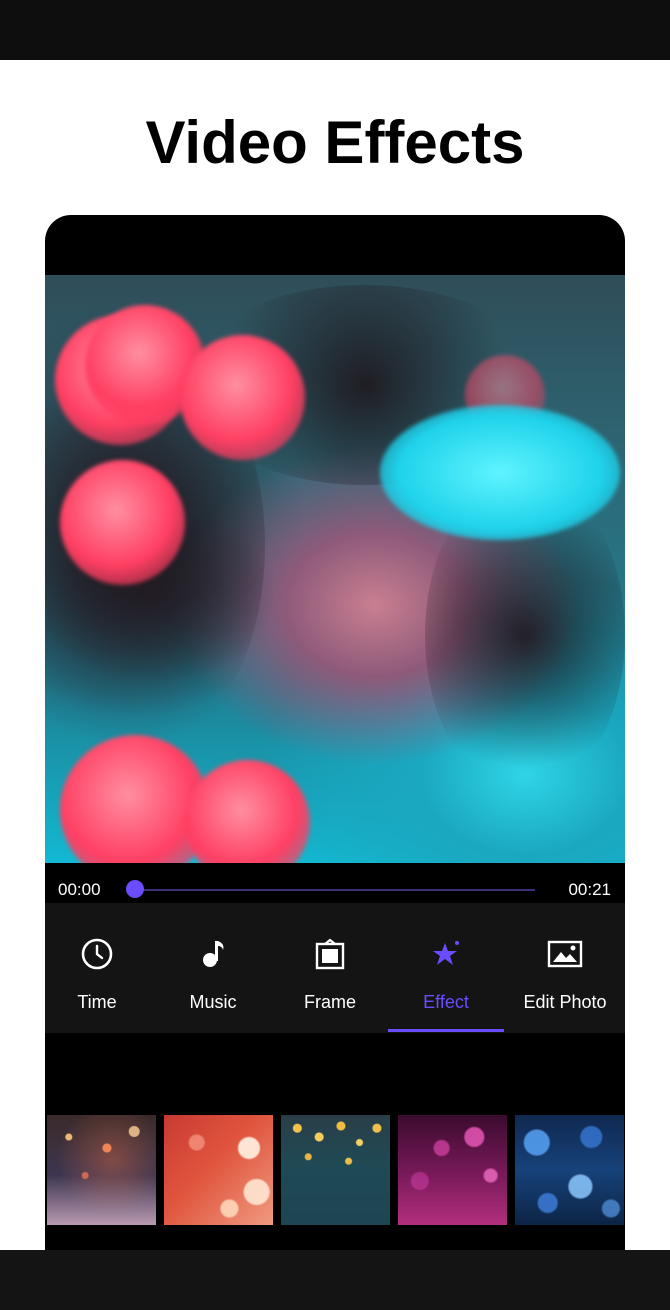  Describe the element at coordinates (335, 30) in the screenshot. I see `status-bar` at that location.